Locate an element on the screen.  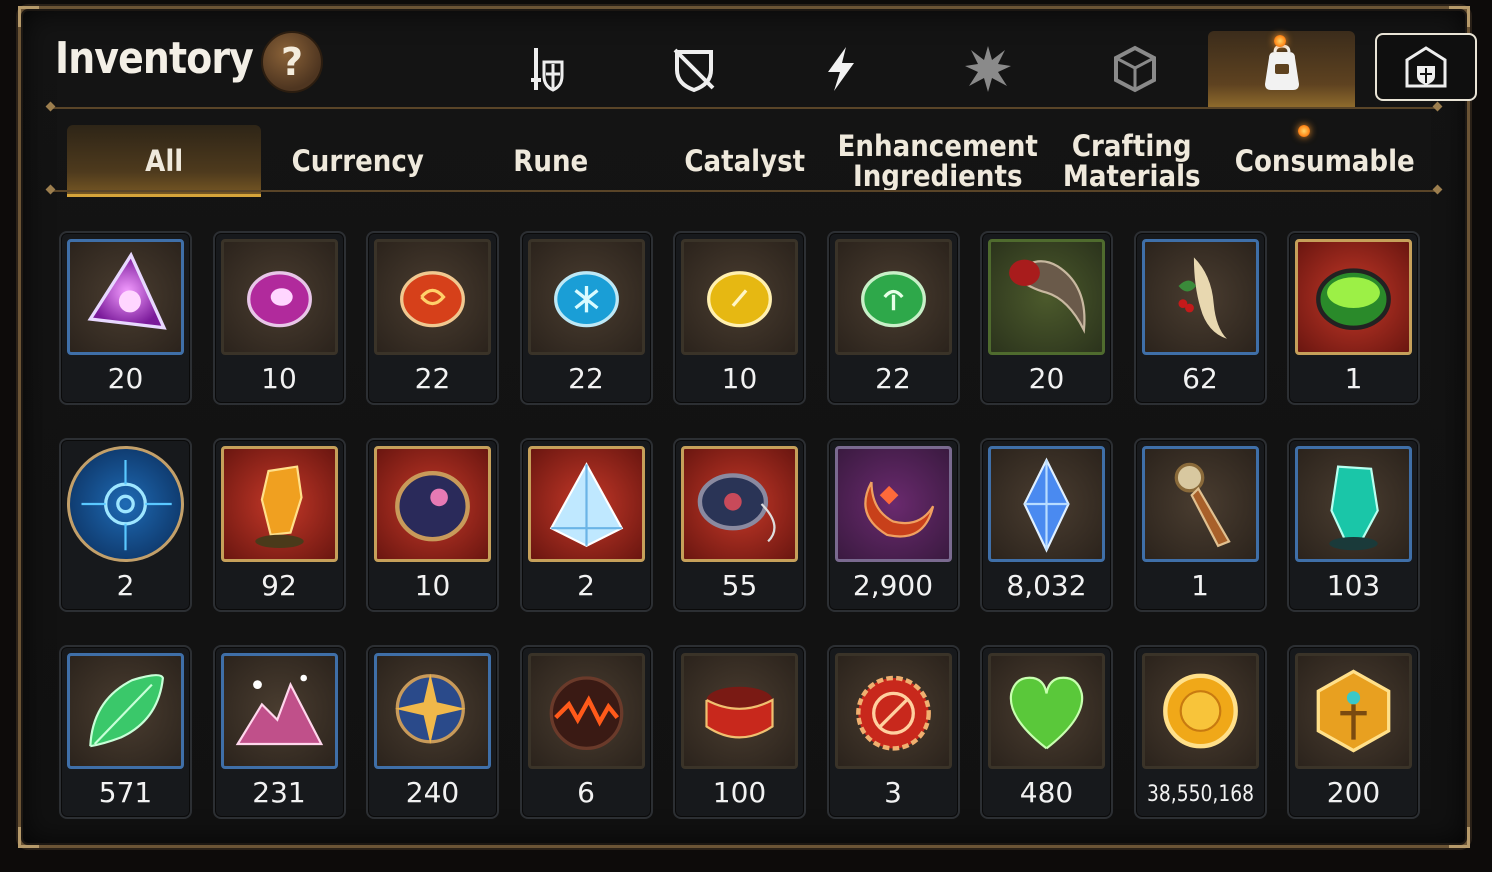
tab-label: All is located at coordinates (163, 161).